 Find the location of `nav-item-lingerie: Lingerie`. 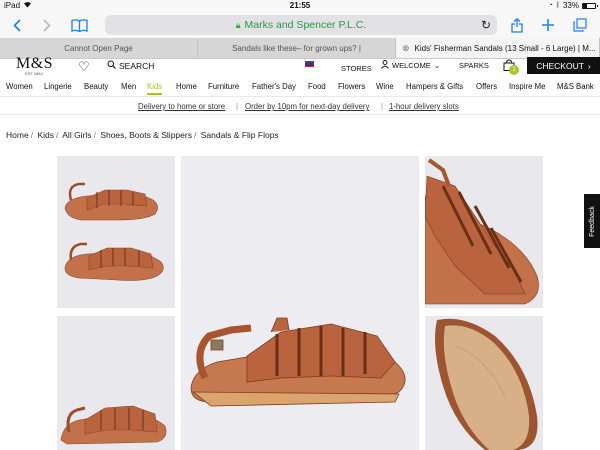

nav-item-lingerie: Lingerie is located at coordinates (58, 86).